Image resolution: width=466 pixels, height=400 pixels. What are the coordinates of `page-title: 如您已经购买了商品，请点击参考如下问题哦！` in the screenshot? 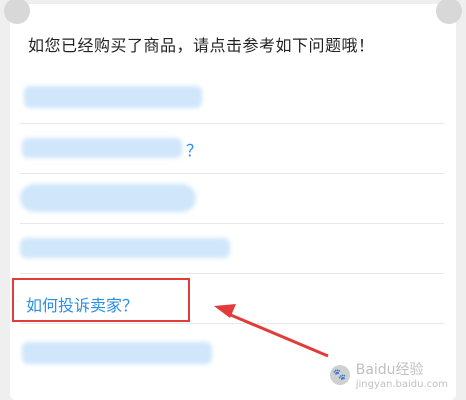 It's located at (201, 45).